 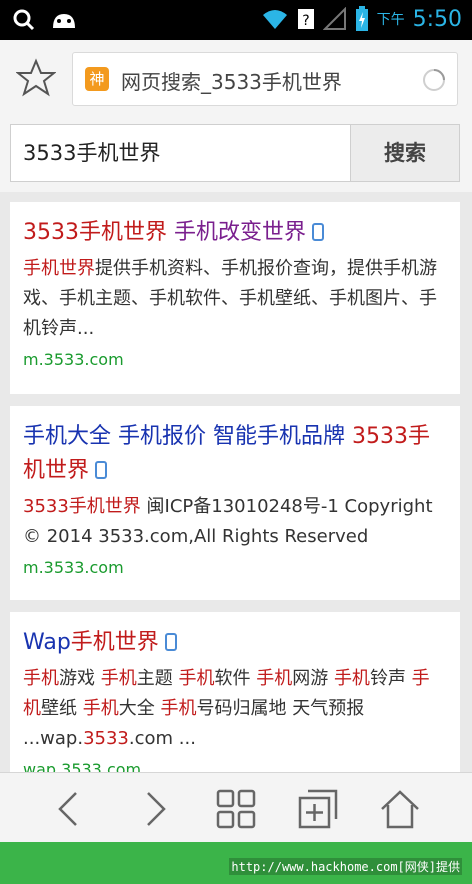 I want to click on new-tab-icon, so click(x=318, y=809).